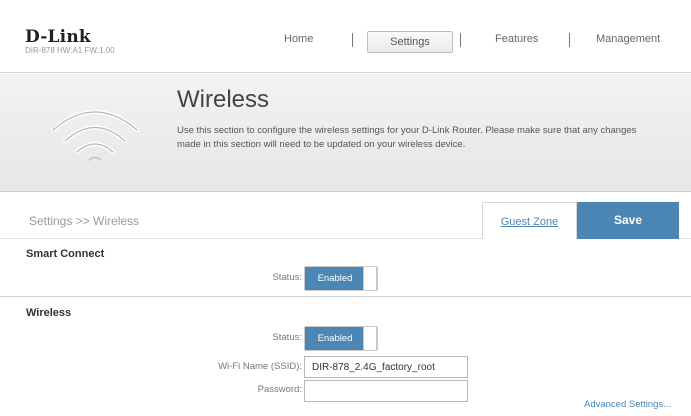 The width and height of the screenshot is (691, 416). Describe the element at coordinates (95, 135) in the screenshot. I see `wifi-icon` at that location.